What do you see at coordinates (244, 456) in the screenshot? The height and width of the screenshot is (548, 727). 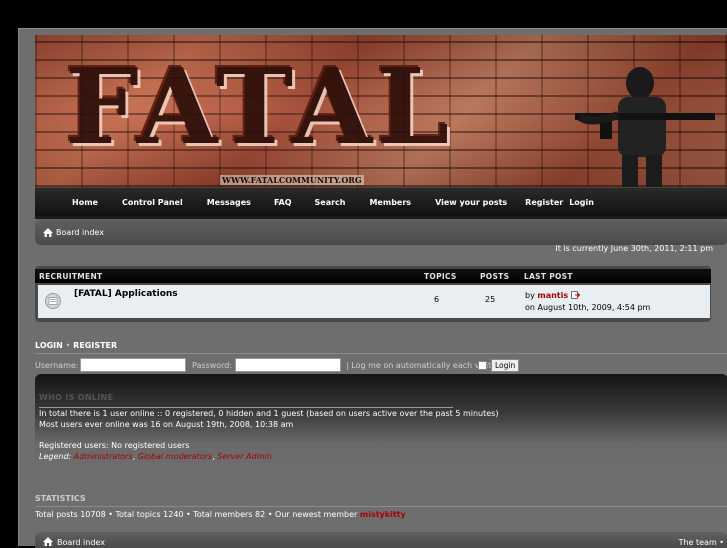 I see `legend-server-admin: Server Admin` at bounding box center [244, 456].